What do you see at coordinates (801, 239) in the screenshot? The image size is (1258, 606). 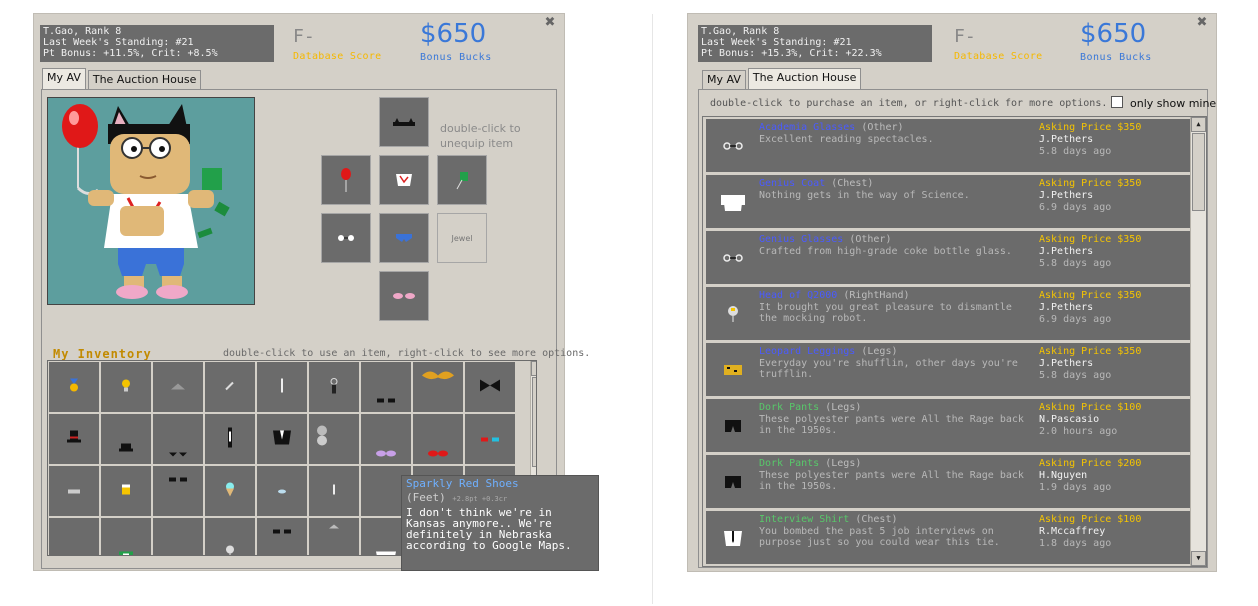 I see `item-name: Genius Glasses` at bounding box center [801, 239].